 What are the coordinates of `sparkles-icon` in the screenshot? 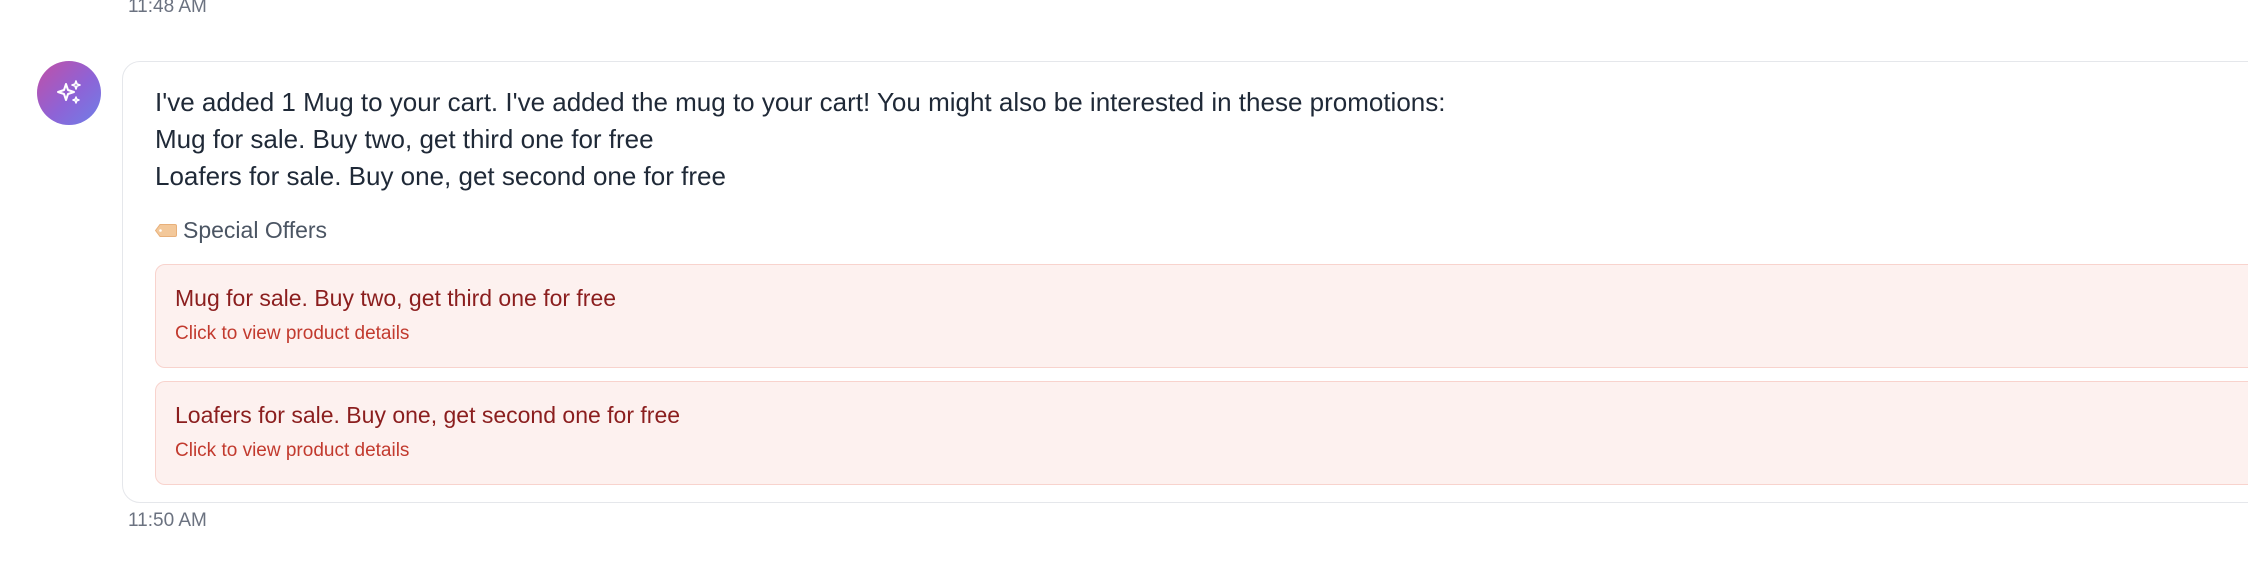 It's located at (69, 93).